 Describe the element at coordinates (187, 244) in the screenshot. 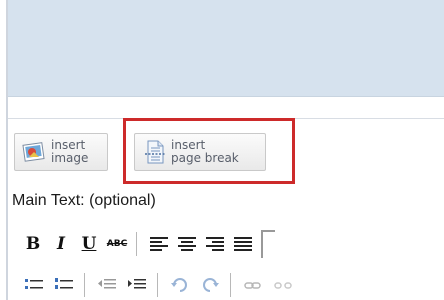

I see `align-center-icon` at that location.